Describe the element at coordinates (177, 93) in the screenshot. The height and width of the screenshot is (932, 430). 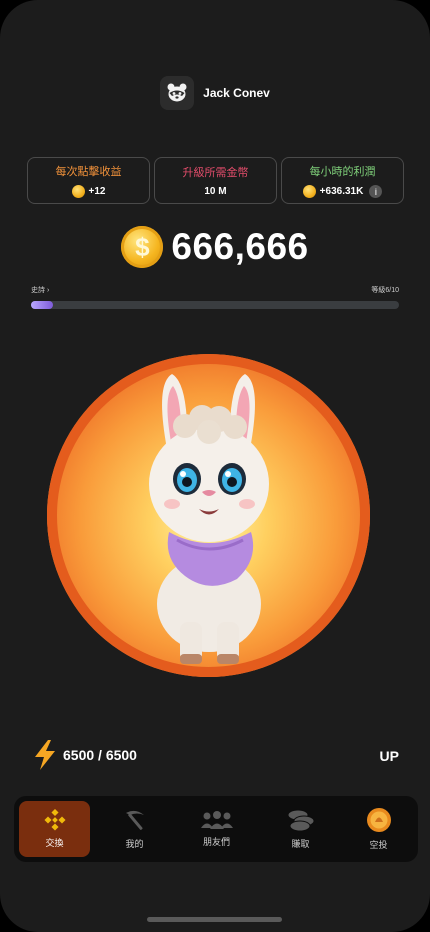
I see `raccoon-avatar-icon` at that location.